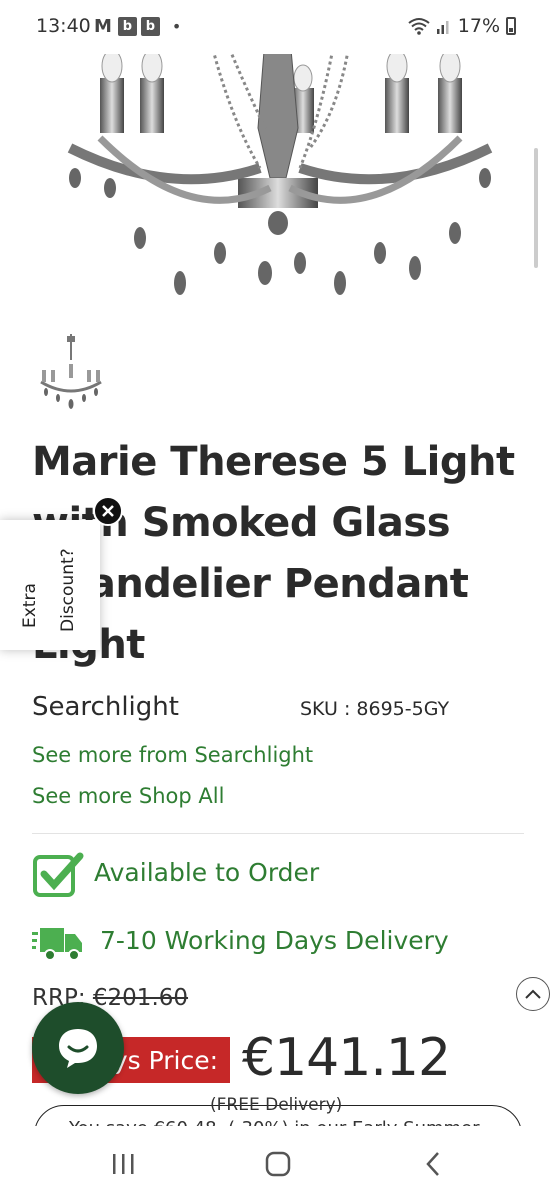 The width and height of the screenshot is (554, 1200). What do you see at coordinates (108, 511) in the screenshot?
I see `close-icon` at bounding box center [108, 511].